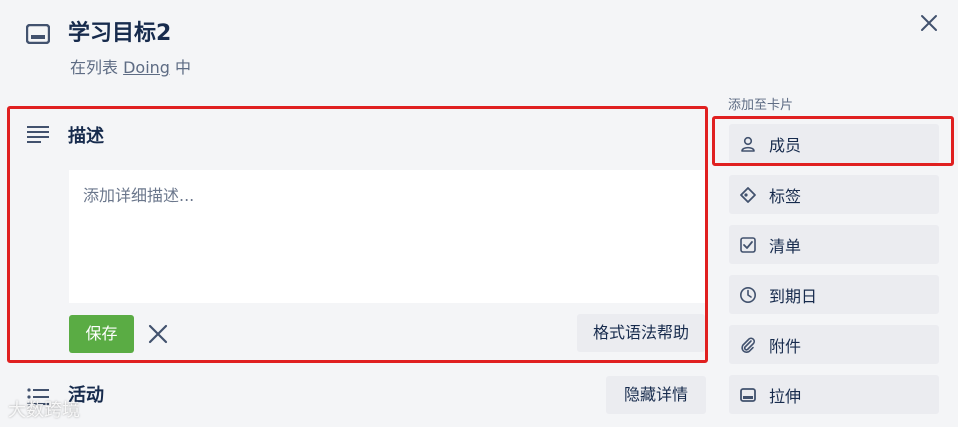 This screenshot has height=427, width=958. I want to click on member-icon, so click(748, 144).